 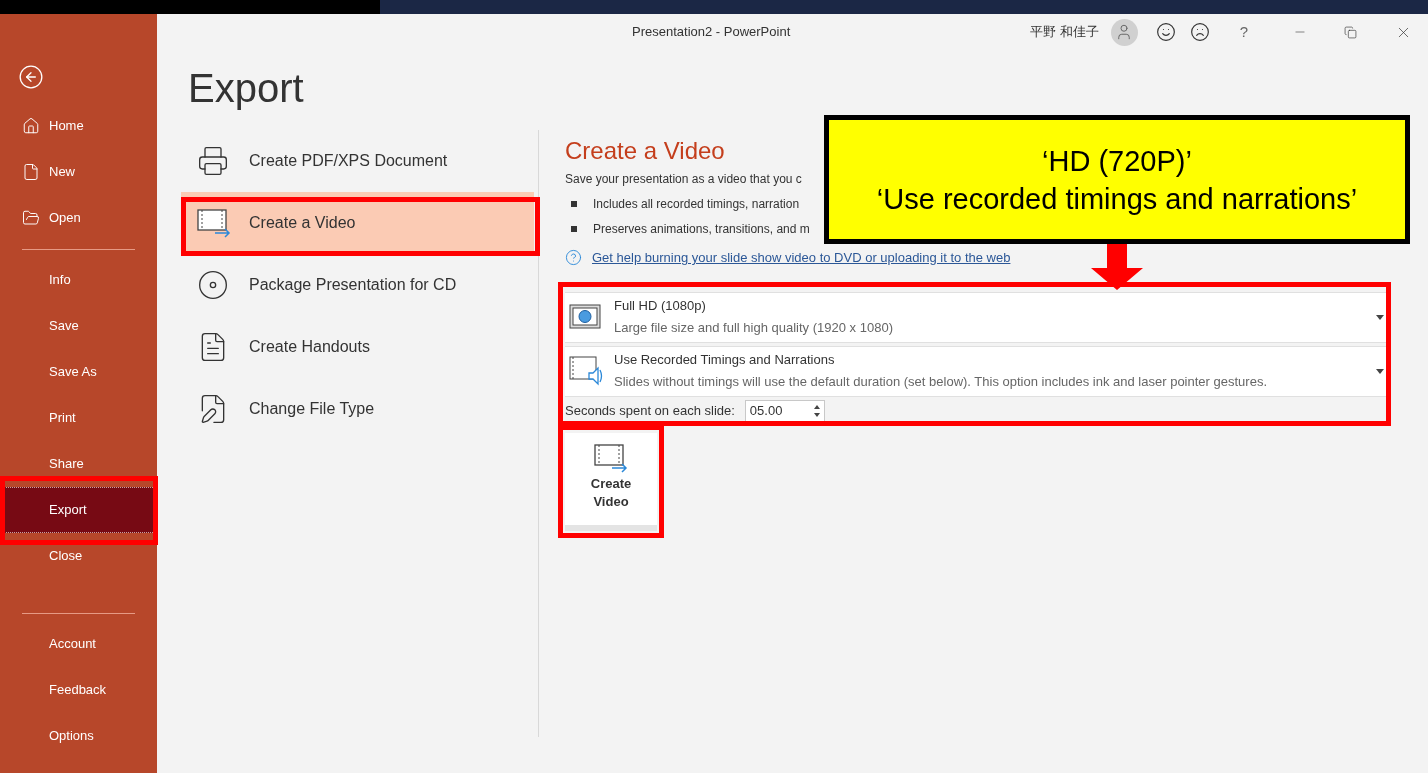 What do you see at coordinates (645, 151) in the screenshot?
I see `section-title: Create a Video` at bounding box center [645, 151].